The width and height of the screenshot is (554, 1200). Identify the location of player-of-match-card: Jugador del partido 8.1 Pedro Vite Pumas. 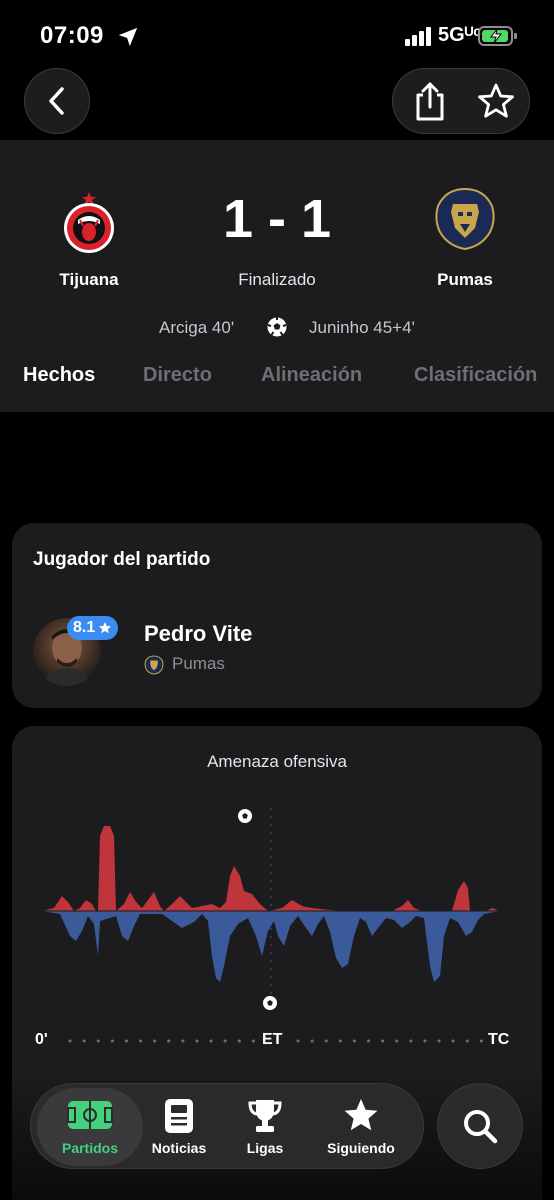
(277, 615).